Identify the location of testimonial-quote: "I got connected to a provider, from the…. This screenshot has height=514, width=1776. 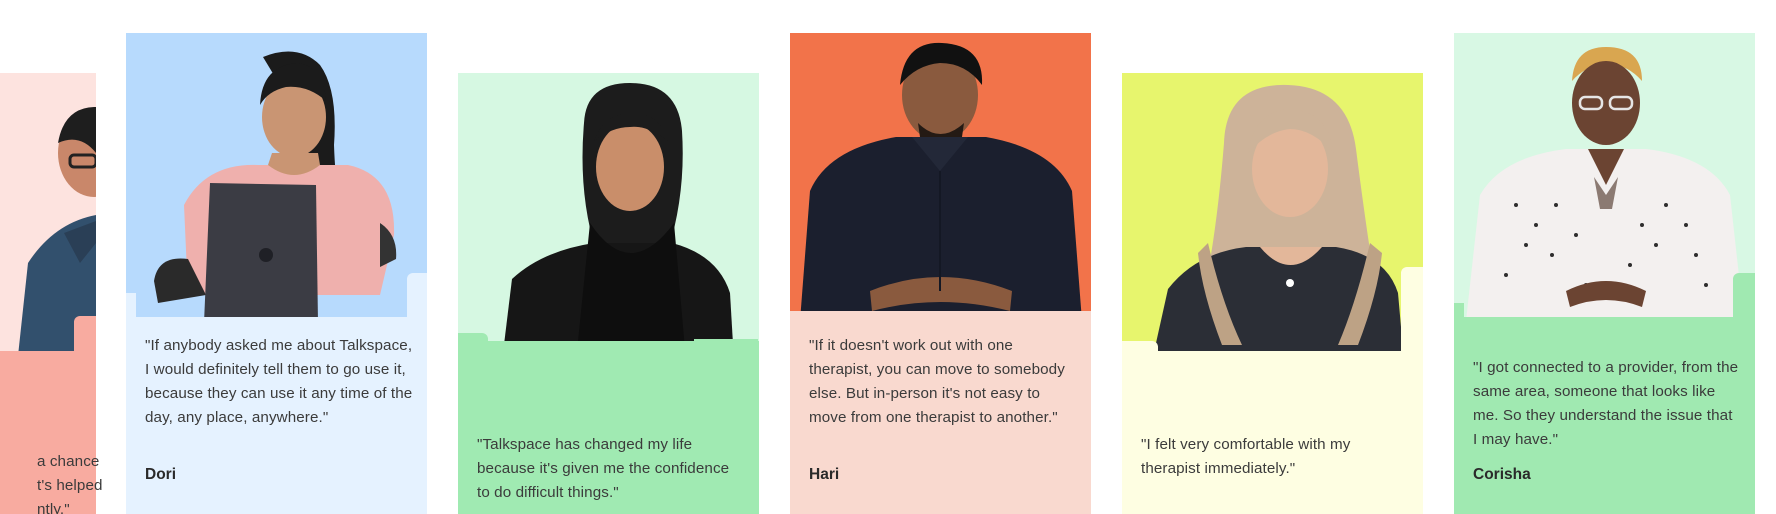
(1606, 403).